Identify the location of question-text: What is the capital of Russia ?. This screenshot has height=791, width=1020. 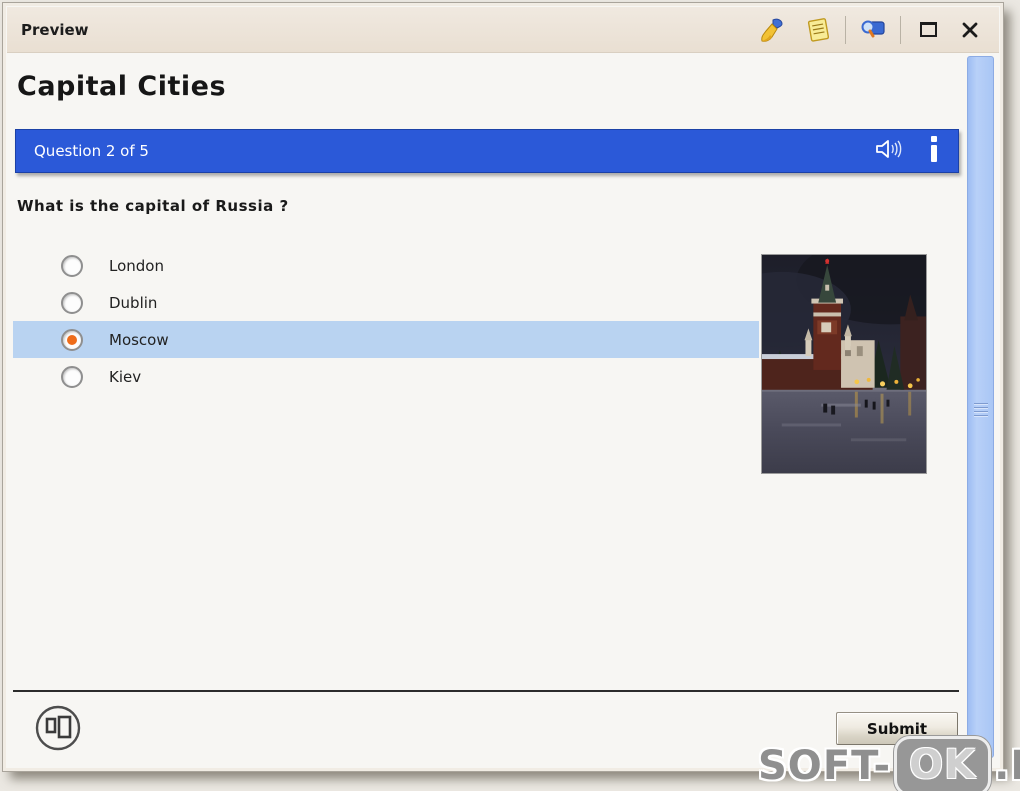
(153, 206).